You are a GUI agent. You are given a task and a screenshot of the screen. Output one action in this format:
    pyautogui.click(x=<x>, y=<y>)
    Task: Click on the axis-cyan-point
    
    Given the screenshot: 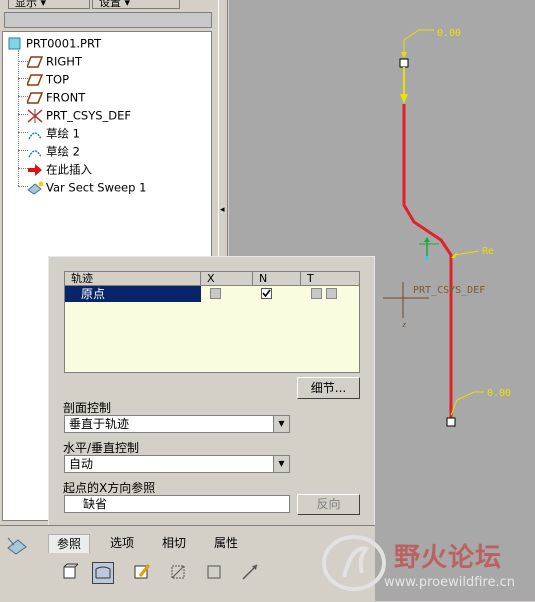 What is the action you would take?
    pyautogui.click(x=427, y=258)
    